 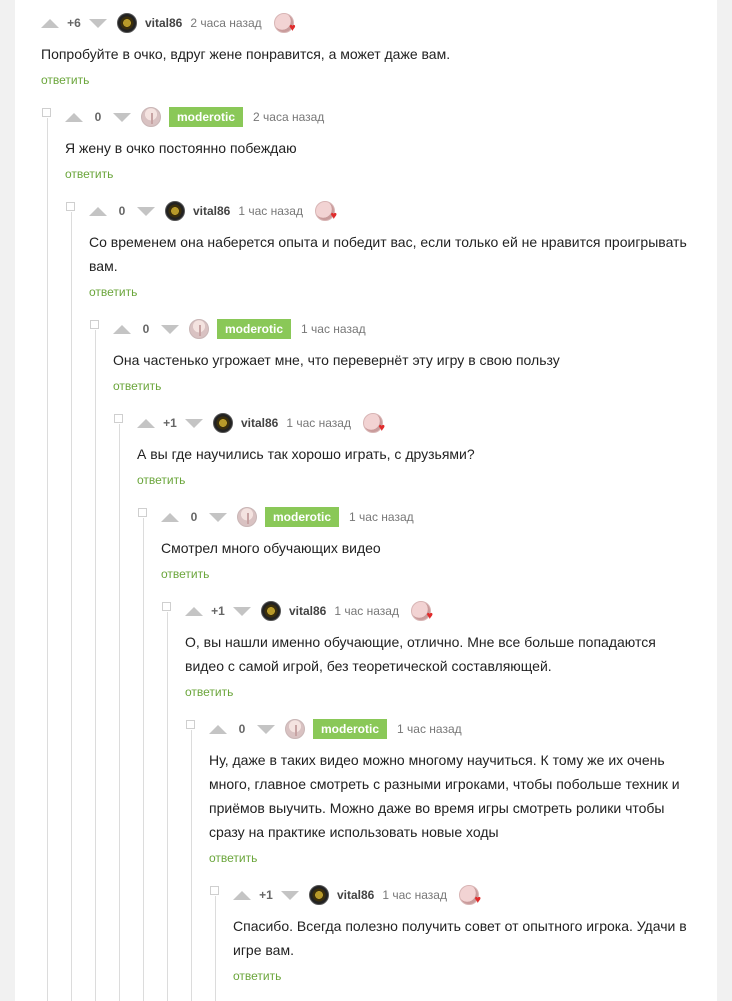 I want to click on comment-text: Смотрел много обучающих видео, so click(x=271, y=548).